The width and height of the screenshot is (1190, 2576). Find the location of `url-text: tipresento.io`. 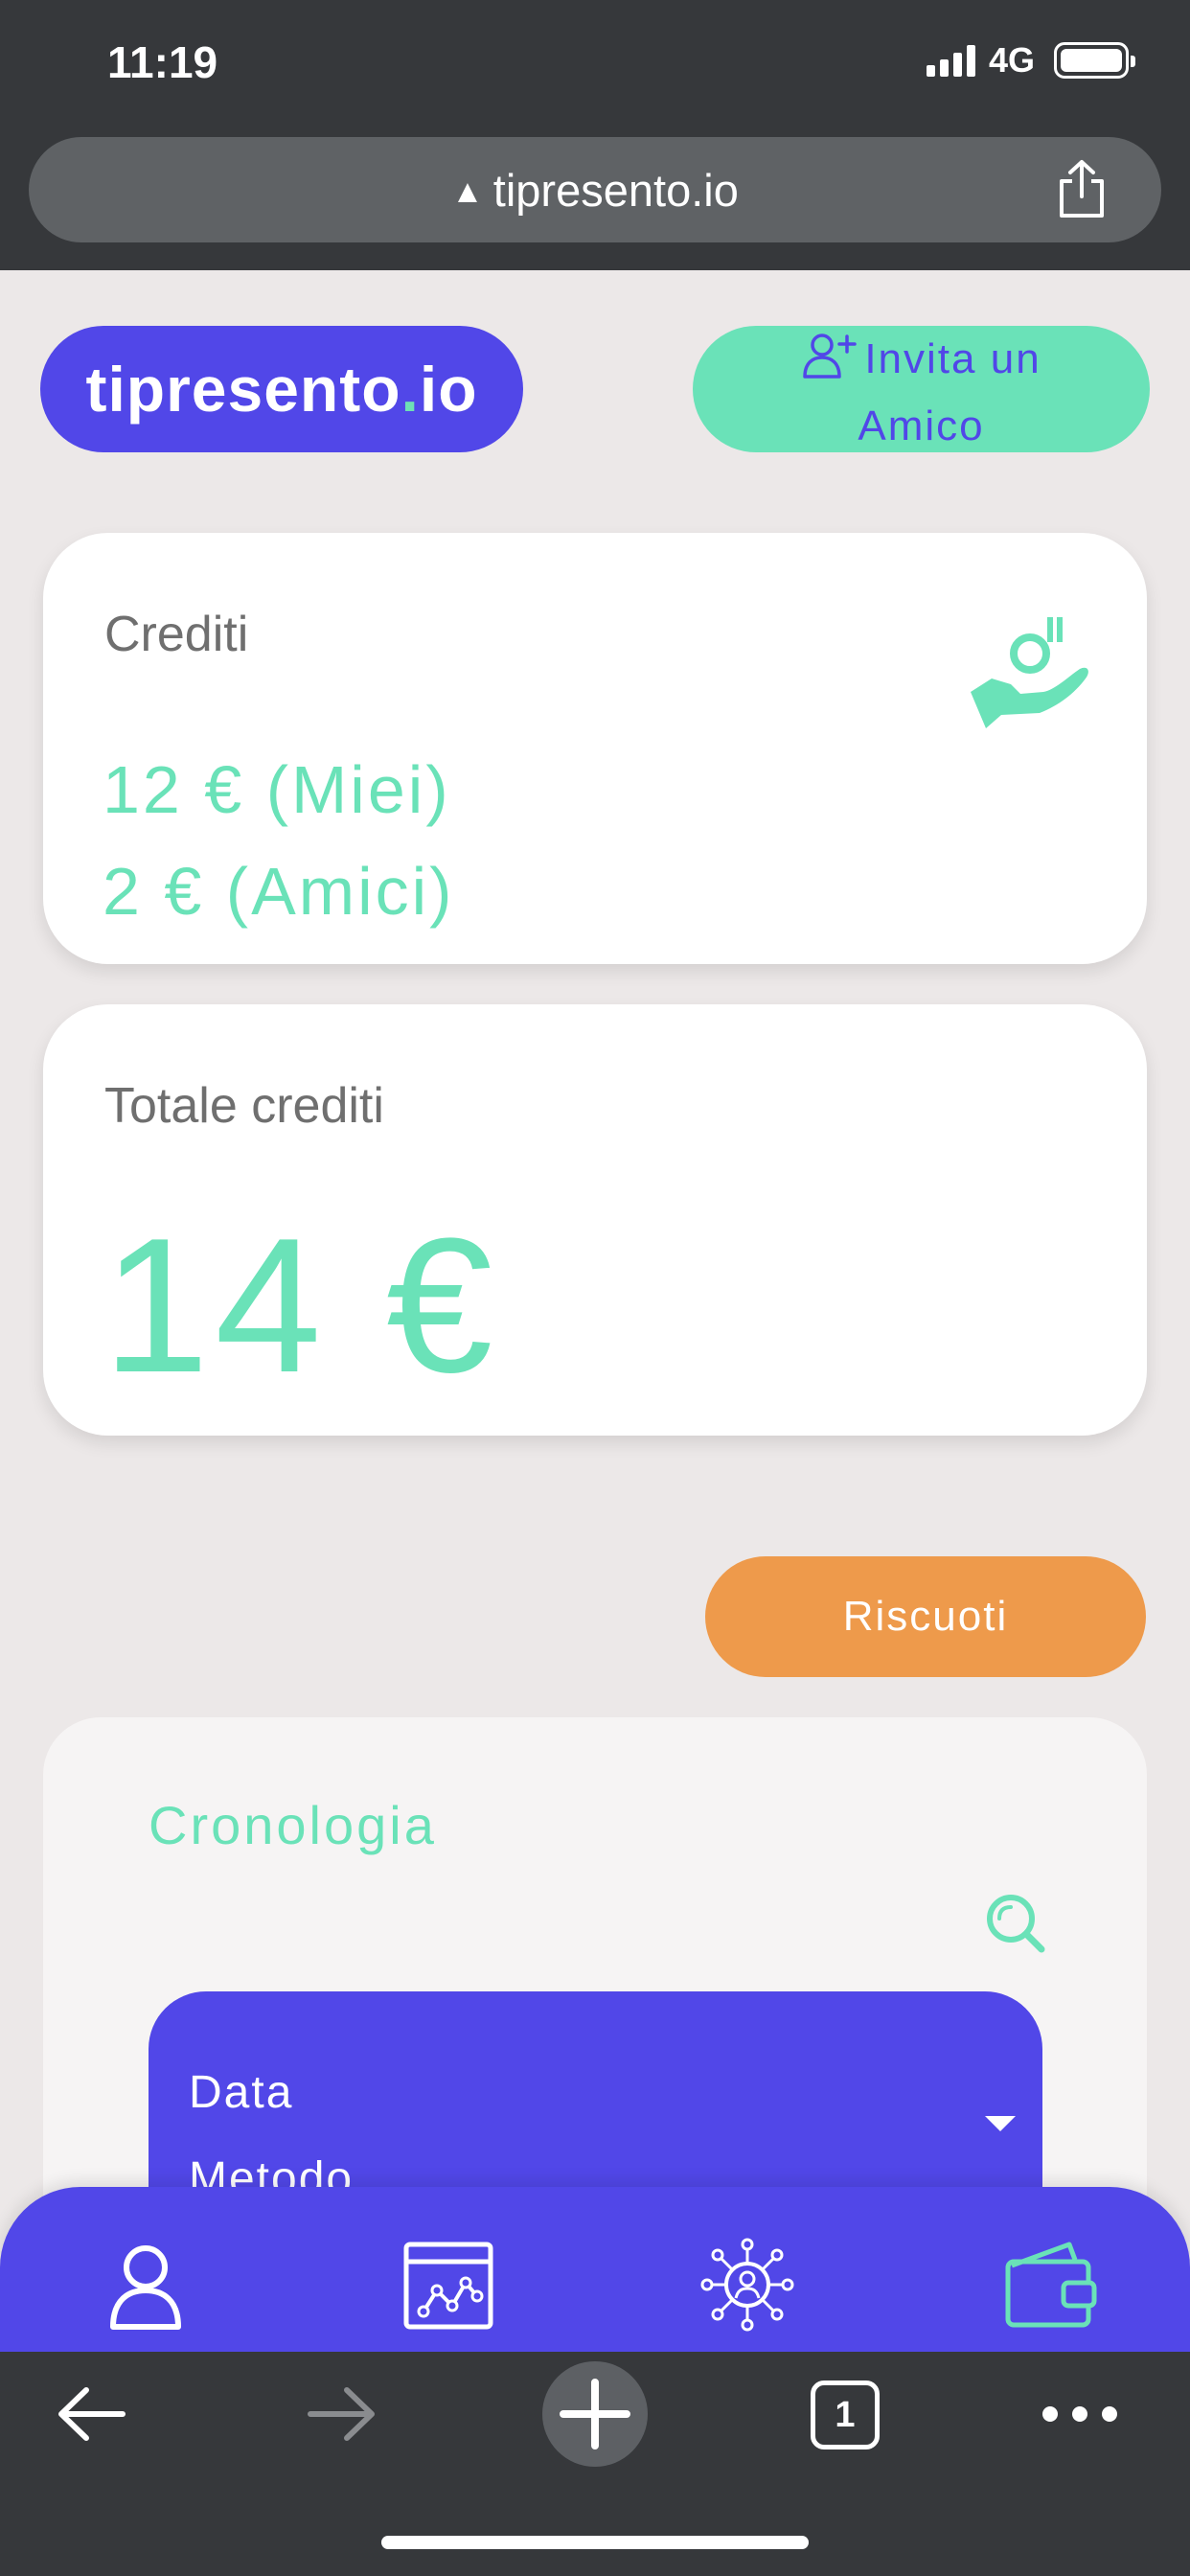

url-text: tipresento.io is located at coordinates (616, 190).